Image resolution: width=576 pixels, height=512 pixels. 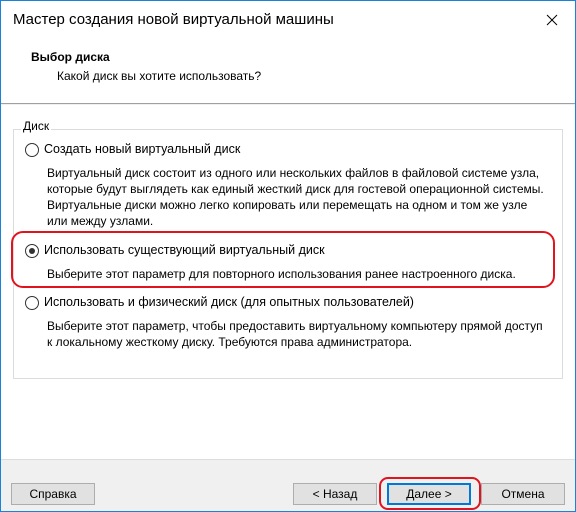 I want to click on cancel-button: Отмена, so click(x=523, y=494).